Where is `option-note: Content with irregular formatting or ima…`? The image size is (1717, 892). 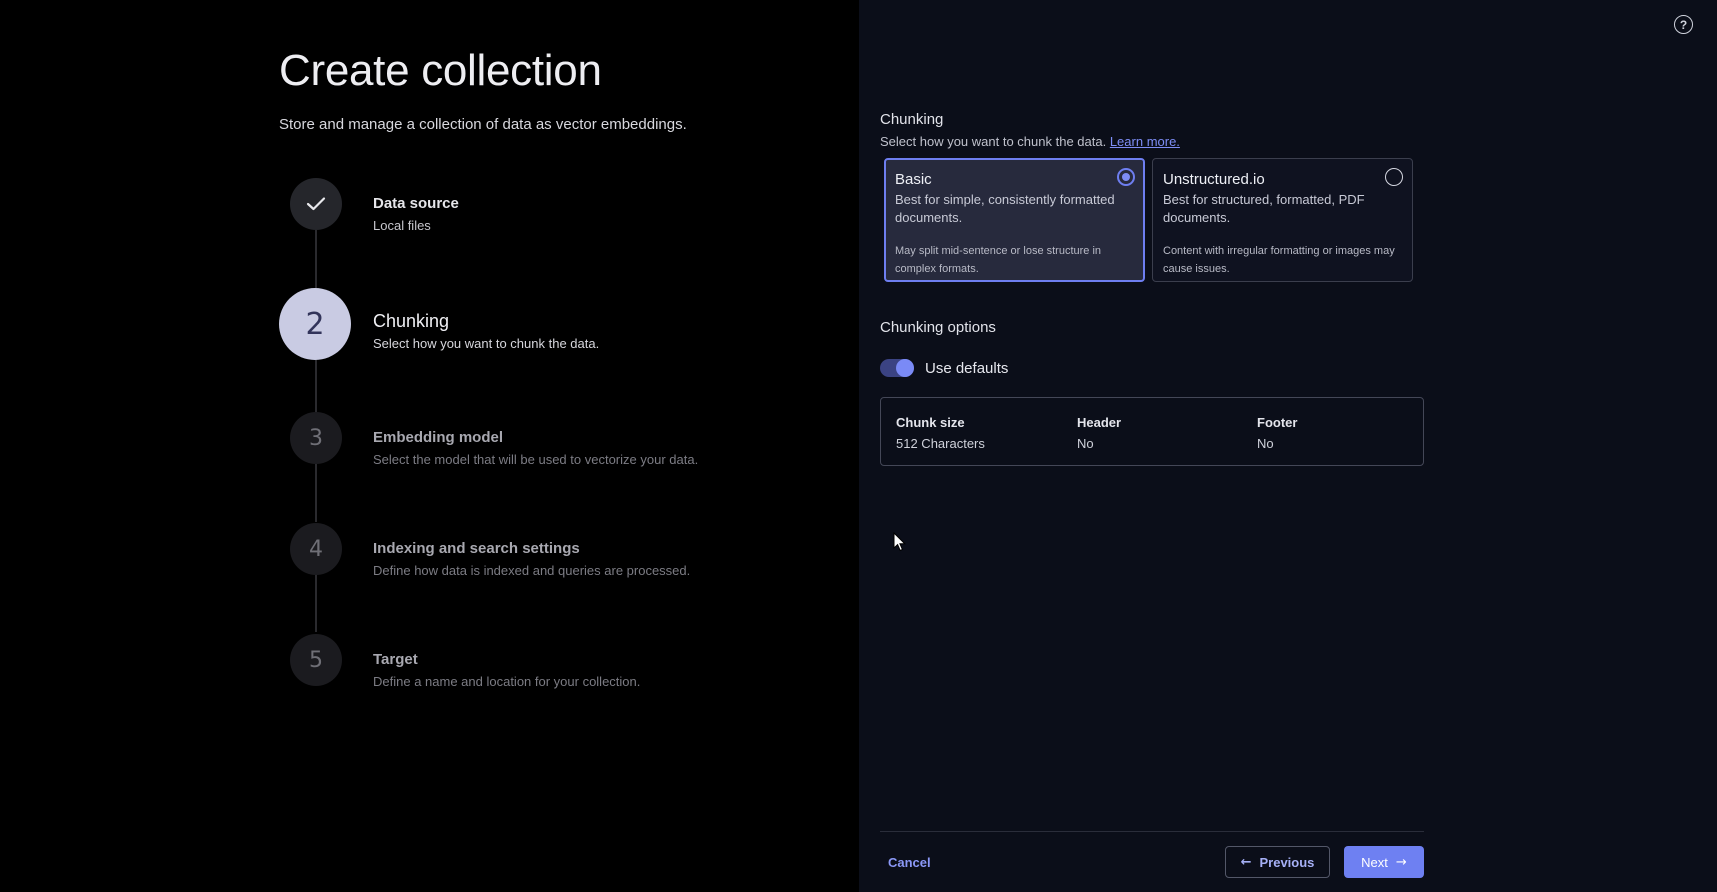 option-note: Content with irregular formatting or ima… is located at coordinates (1279, 260).